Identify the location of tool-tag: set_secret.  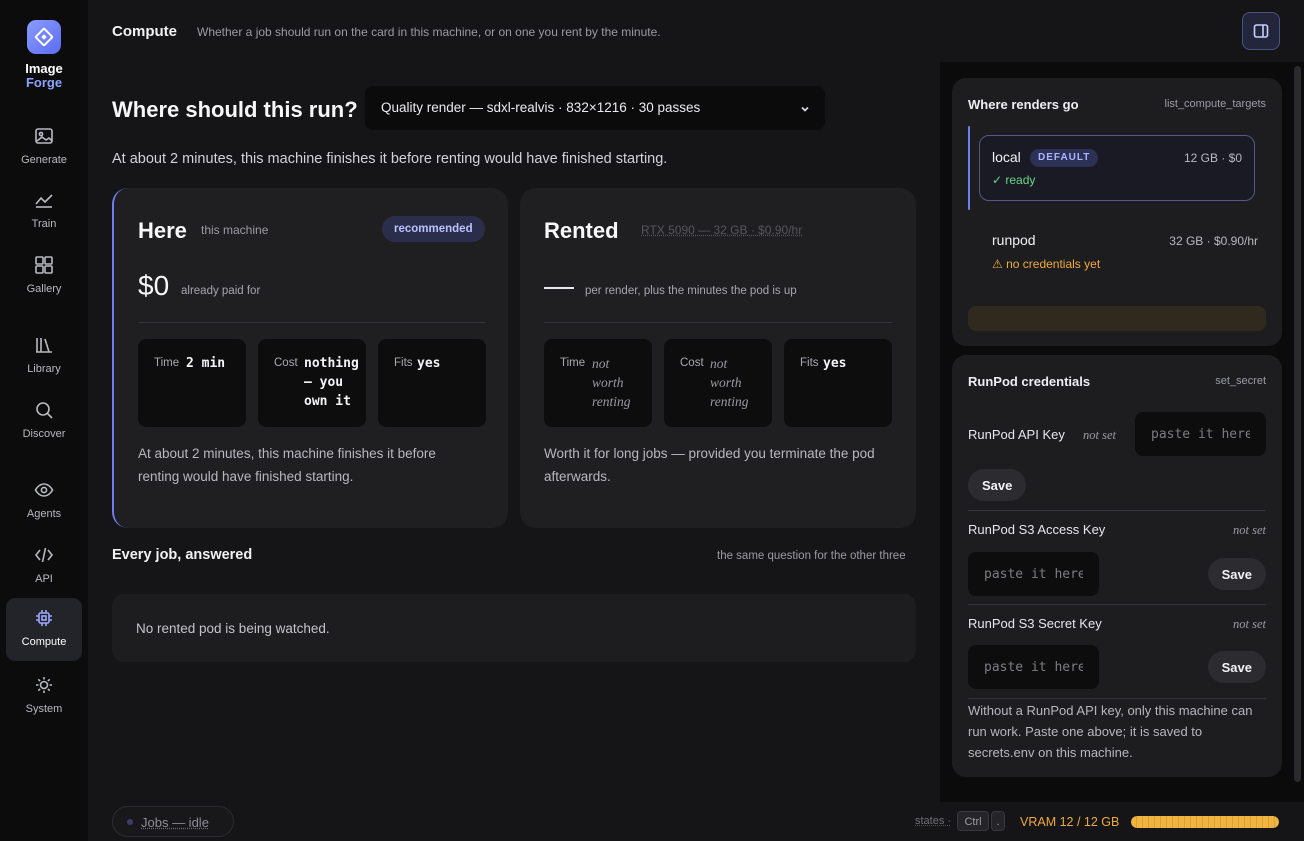
(1240, 381).